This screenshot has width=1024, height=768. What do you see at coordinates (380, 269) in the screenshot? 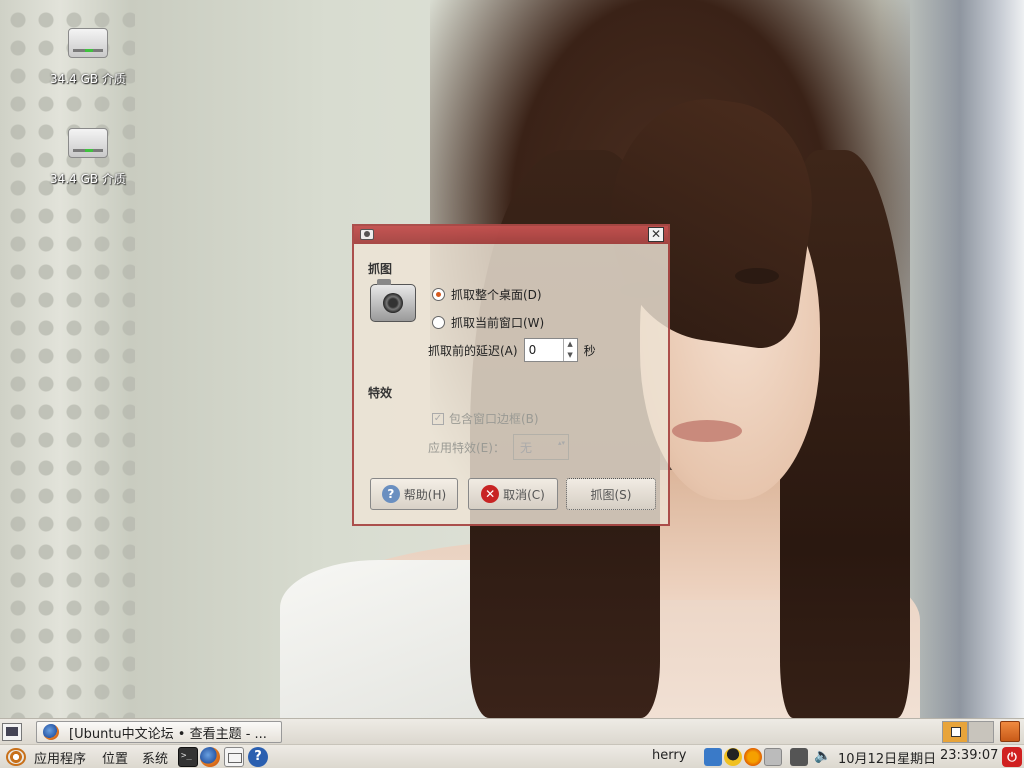
I see `section-capture-heading: 抓图` at bounding box center [380, 269].